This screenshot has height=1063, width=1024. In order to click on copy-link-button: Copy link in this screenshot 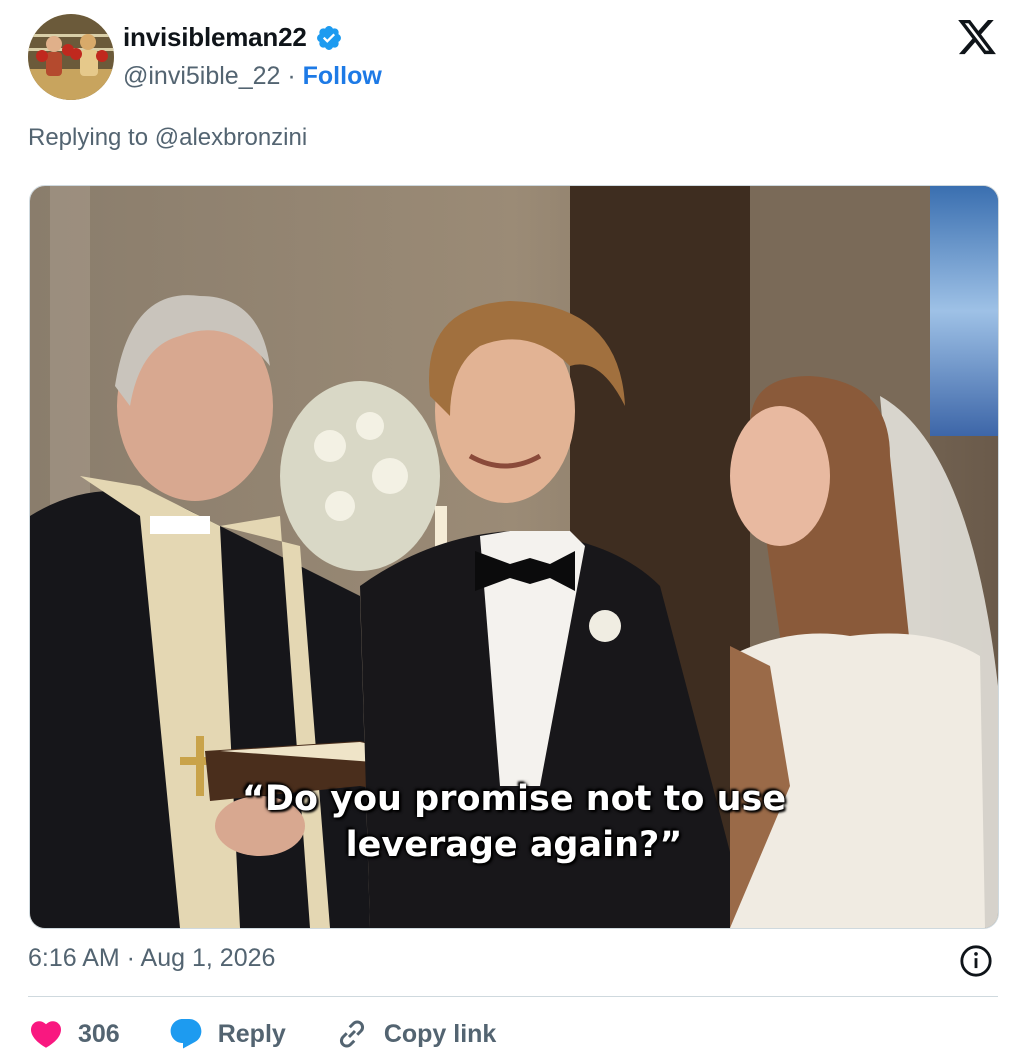, I will do `click(415, 1034)`.